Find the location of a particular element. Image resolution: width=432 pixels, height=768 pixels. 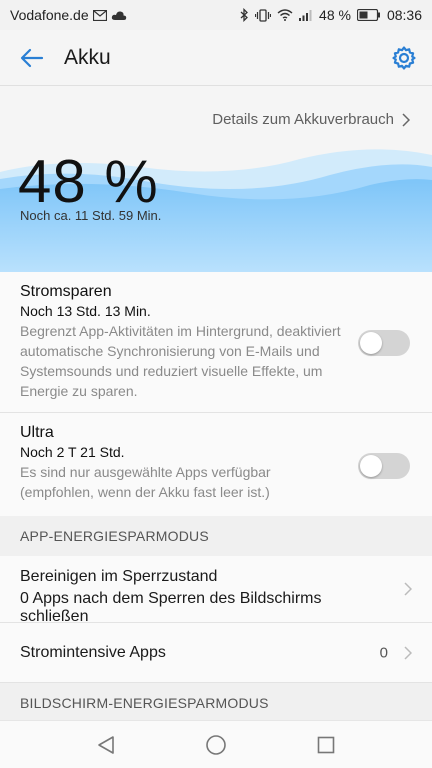

nav-home-button is located at coordinates (216, 745).